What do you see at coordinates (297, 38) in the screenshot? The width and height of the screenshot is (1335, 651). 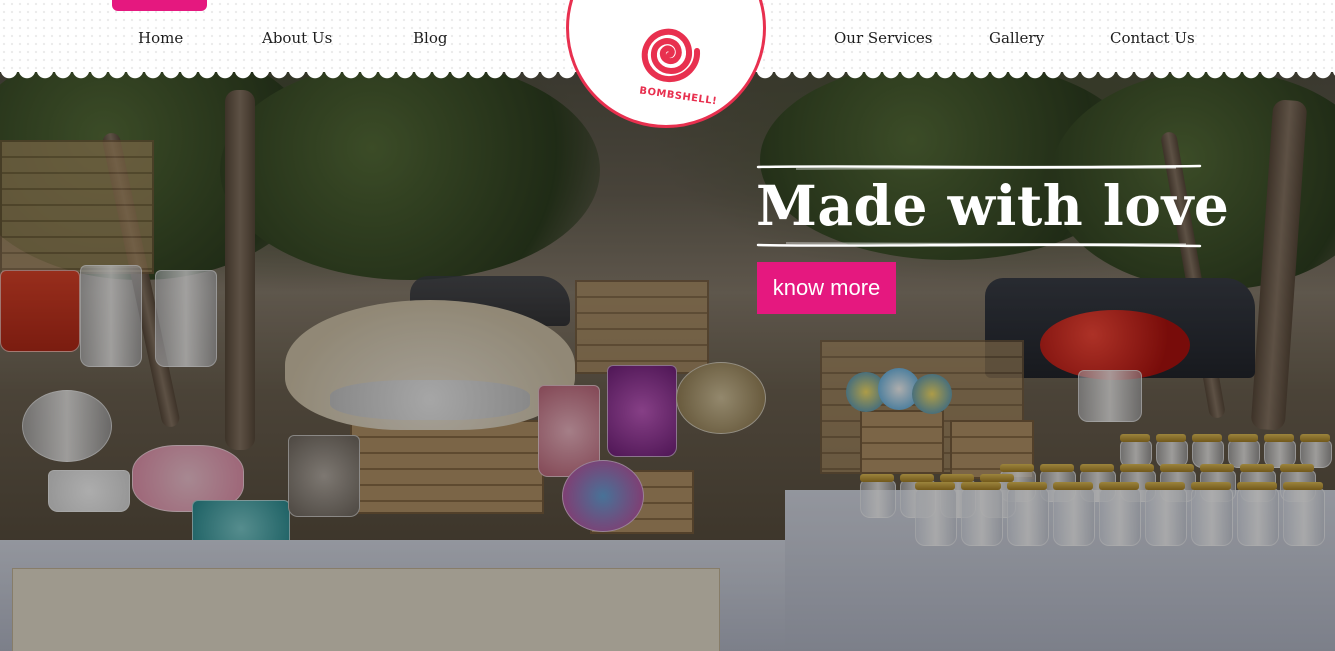 I see `nav-about-us: About Us` at bounding box center [297, 38].